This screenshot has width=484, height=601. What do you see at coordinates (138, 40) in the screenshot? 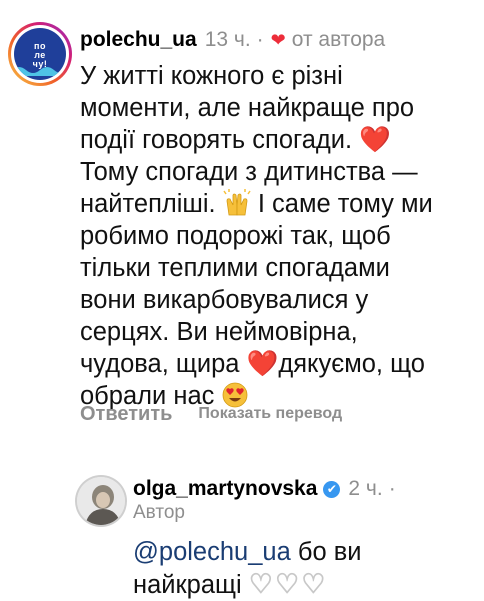
I see `username: polechu_ua` at bounding box center [138, 40].